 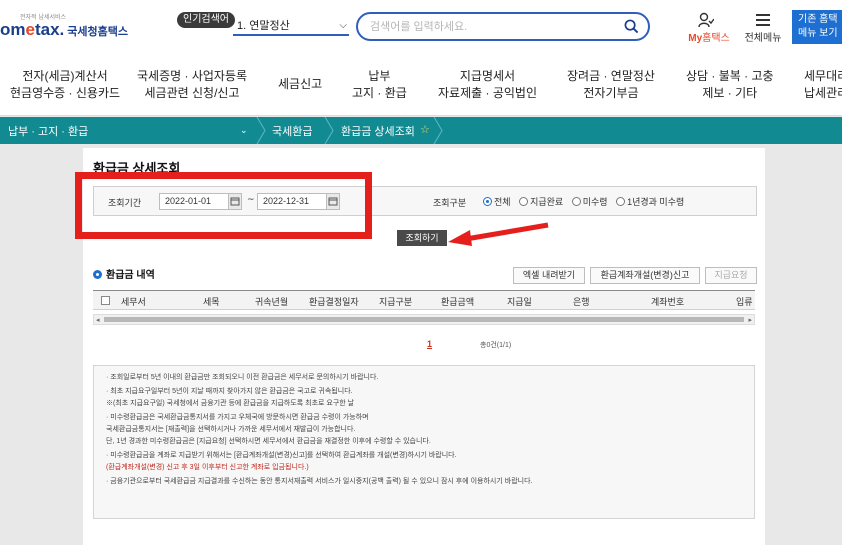 What do you see at coordinates (650, 202) in the screenshot?
I see `radio-unreceived-1year: 1년경과 미수령` at bounding box center [650, 202].